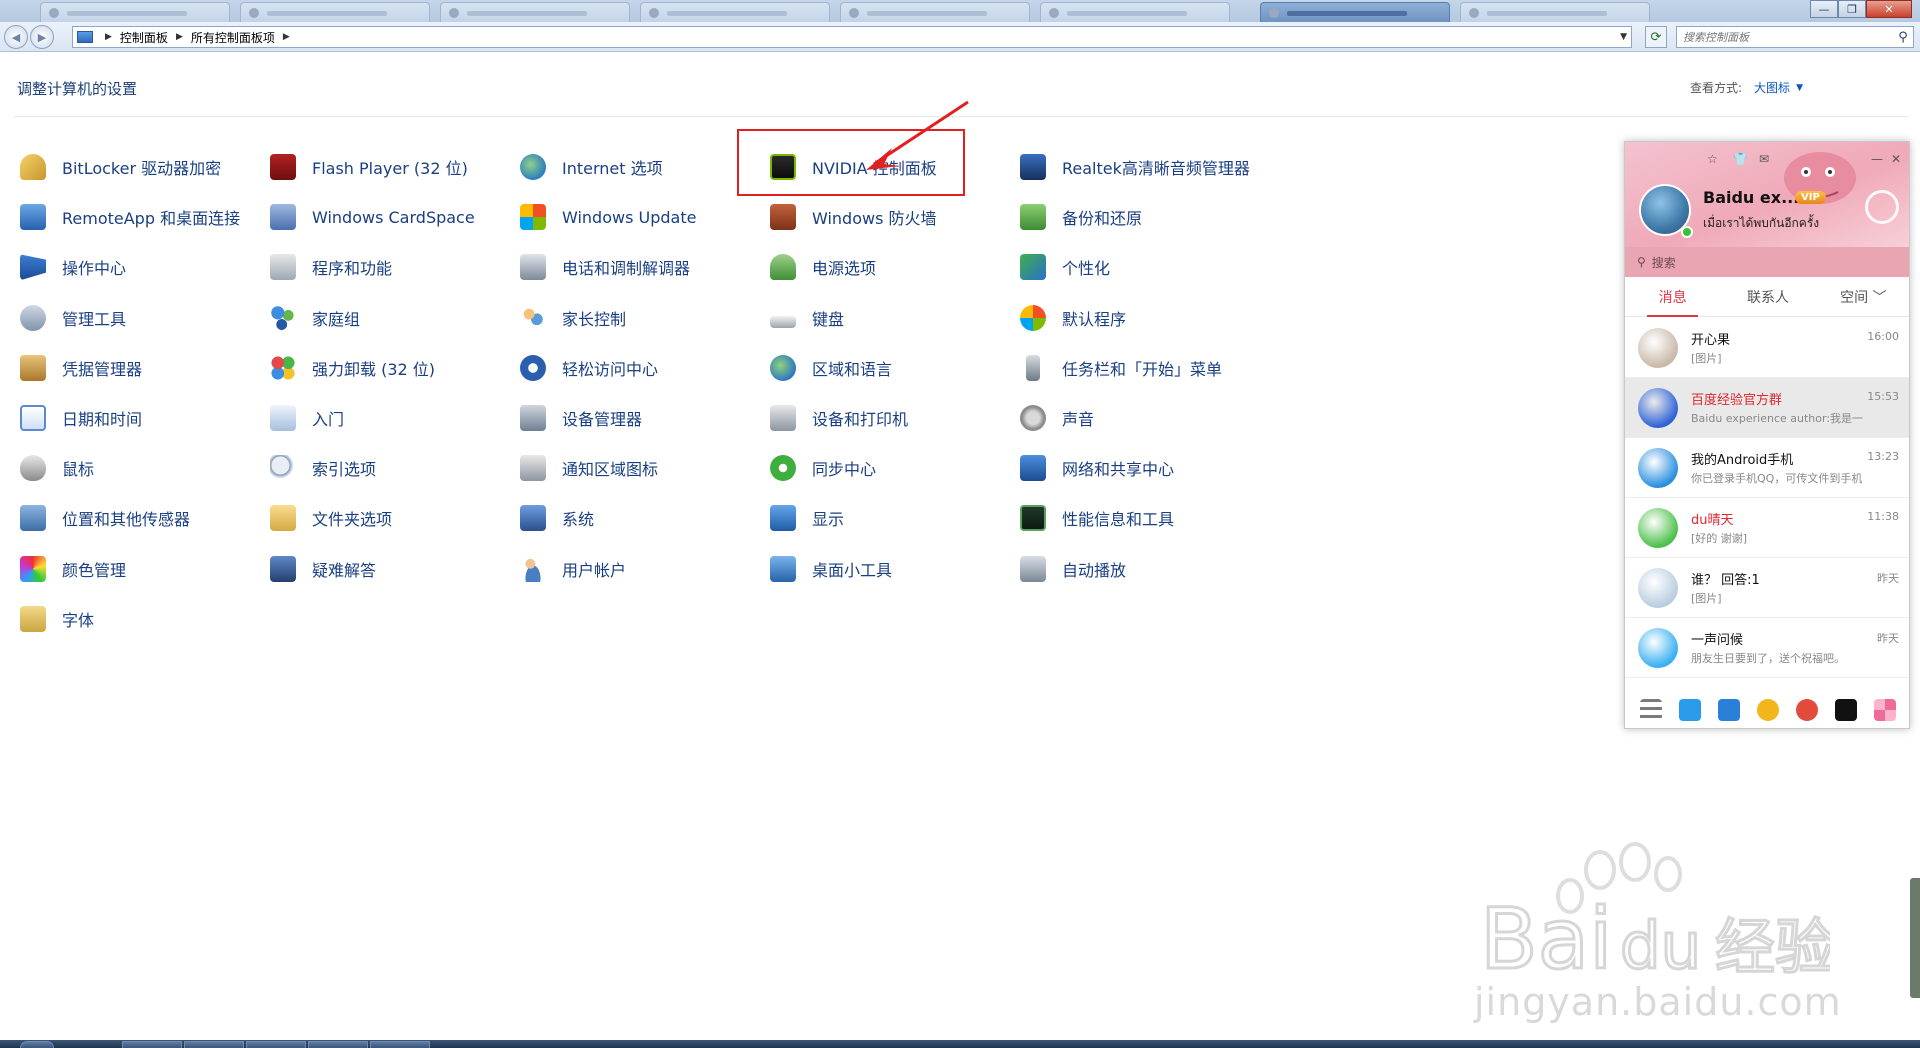  Describe the element at coordinates (322, 468) in the screenshot. I see `cp-item-indexing-options: 索引选项` at that location.